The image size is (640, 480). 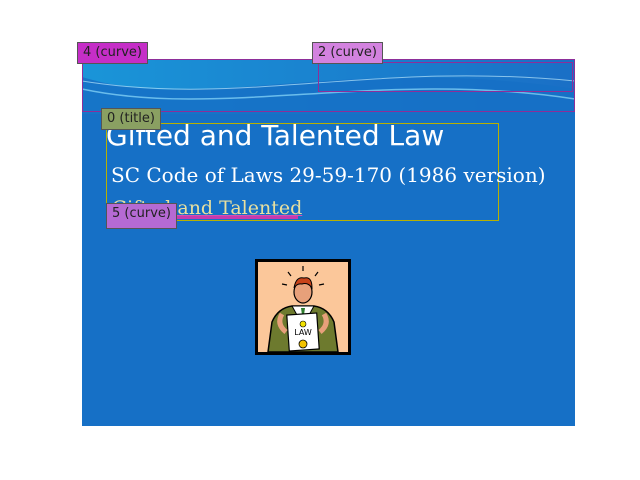 I want to click on businessman-law-icon: LAW, so click(x=303, y=307).